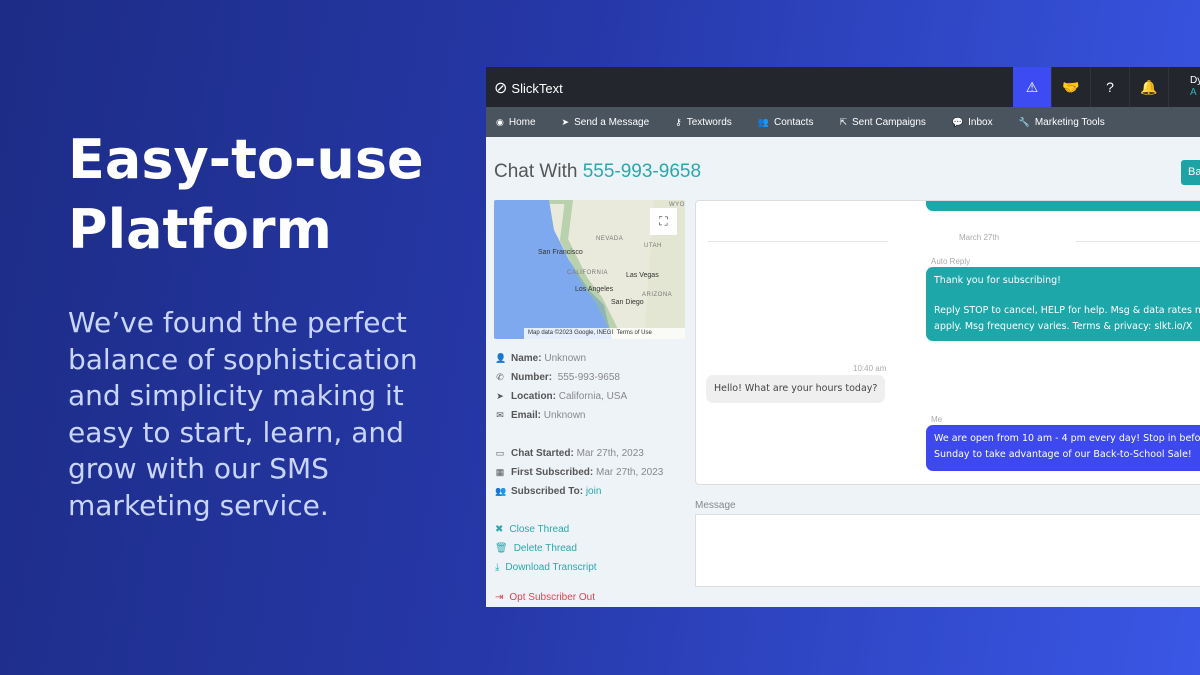  I want to click on chat-started: ▭ Chat Started: Mar 27th, 2023, so click(569, 453).